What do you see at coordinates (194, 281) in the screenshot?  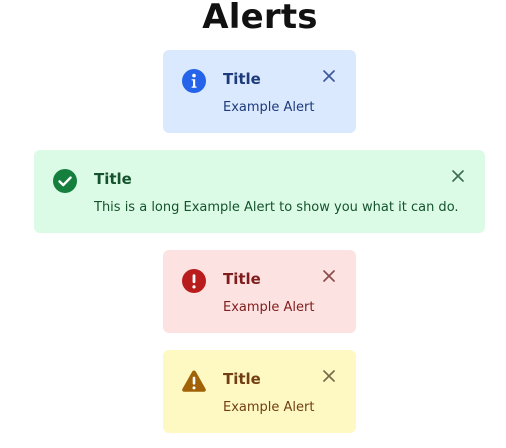 I see `exclamation-circle-icon` at bounding box center [194, 281].